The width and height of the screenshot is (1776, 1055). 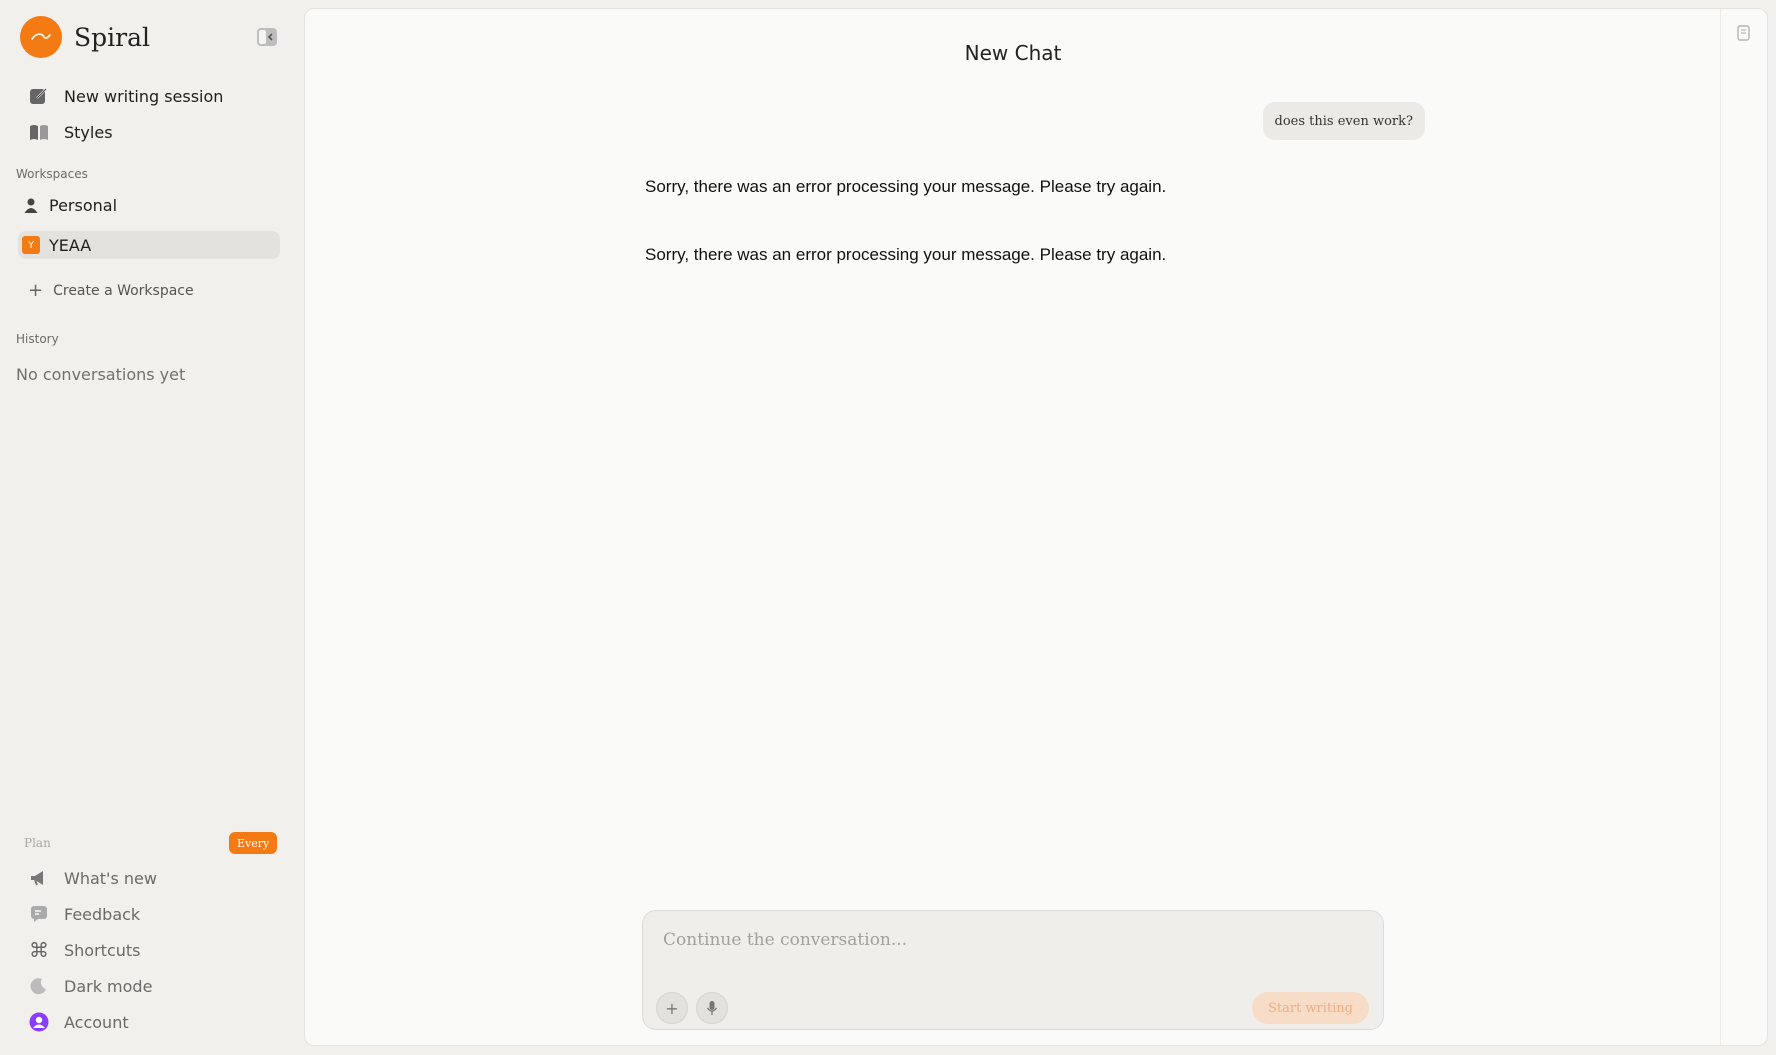 What do you see at coordinates (1013, 970) in the screenshot?
I see `composer: + Start writing` at bounding box center [1013, 970].